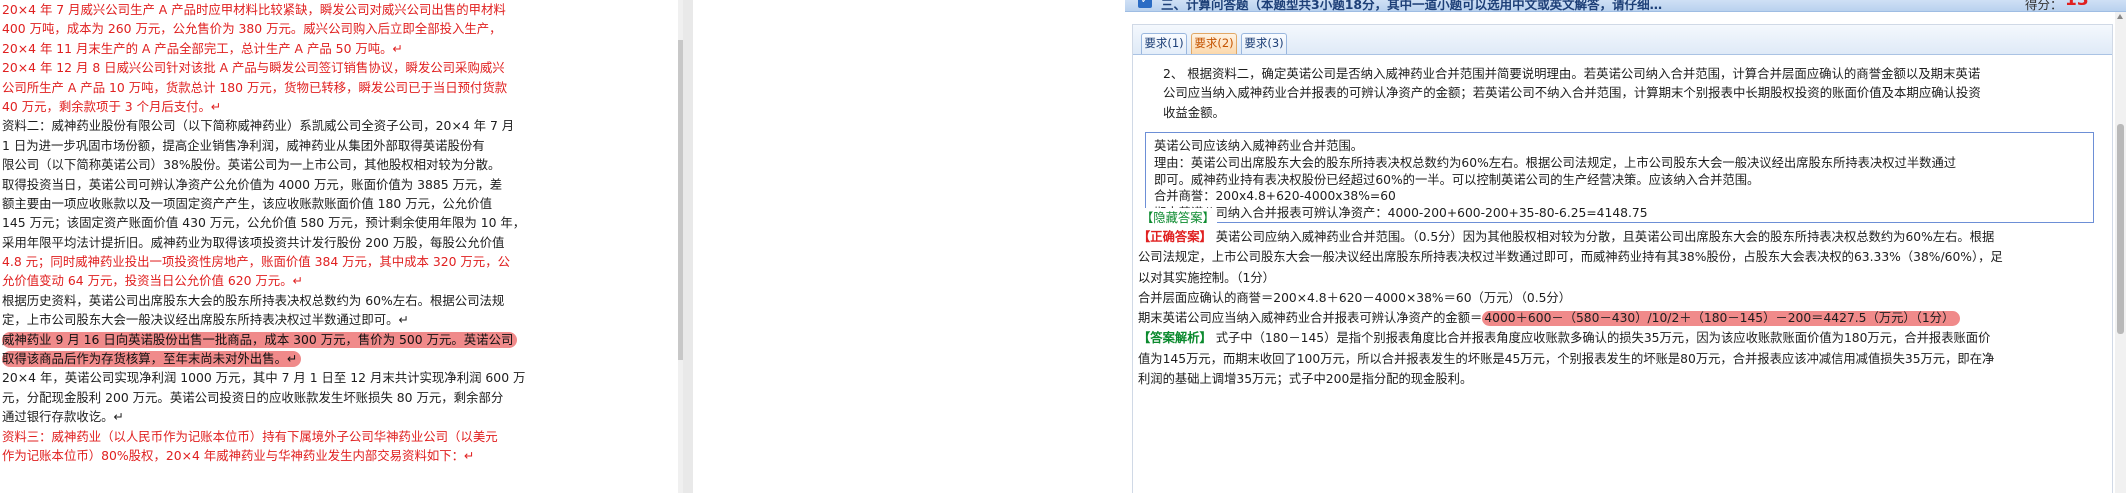  I want to click on correct-answer-tag: 【正确答案】, so click(1175, 237).